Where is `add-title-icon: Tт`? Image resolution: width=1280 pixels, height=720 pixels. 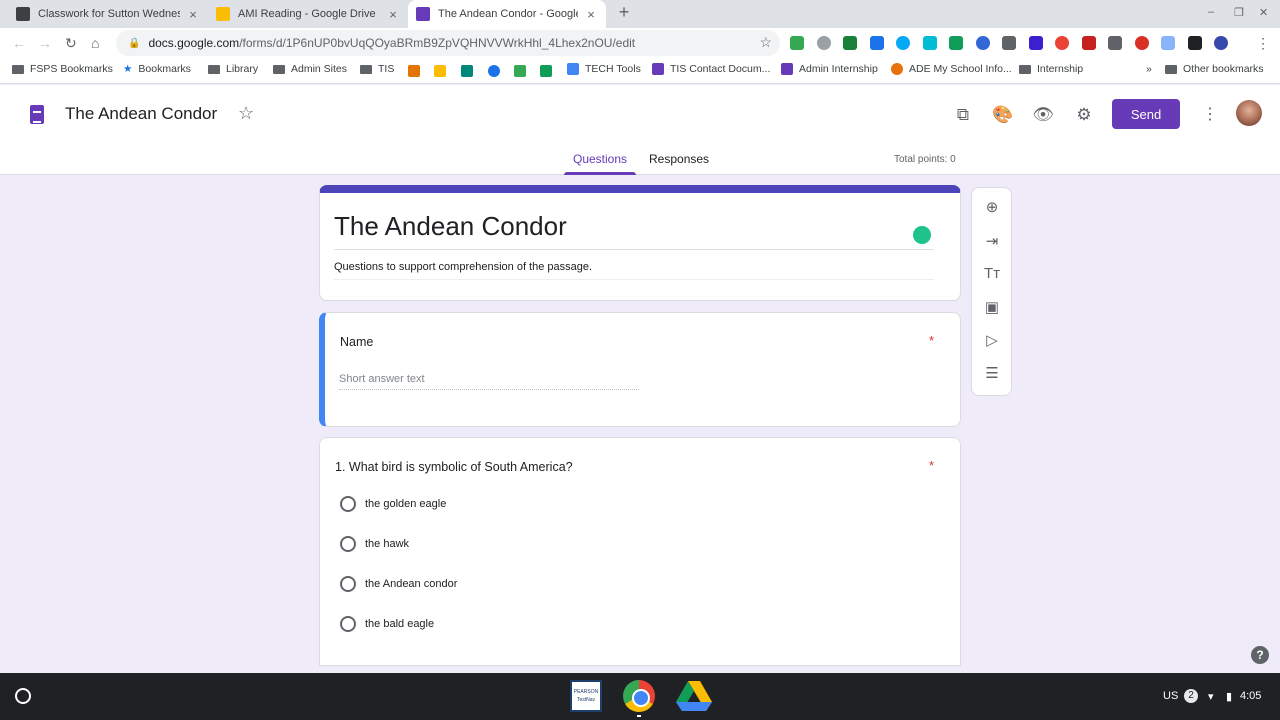
add-title-icon: Tт is located at coordinates (992, 275).